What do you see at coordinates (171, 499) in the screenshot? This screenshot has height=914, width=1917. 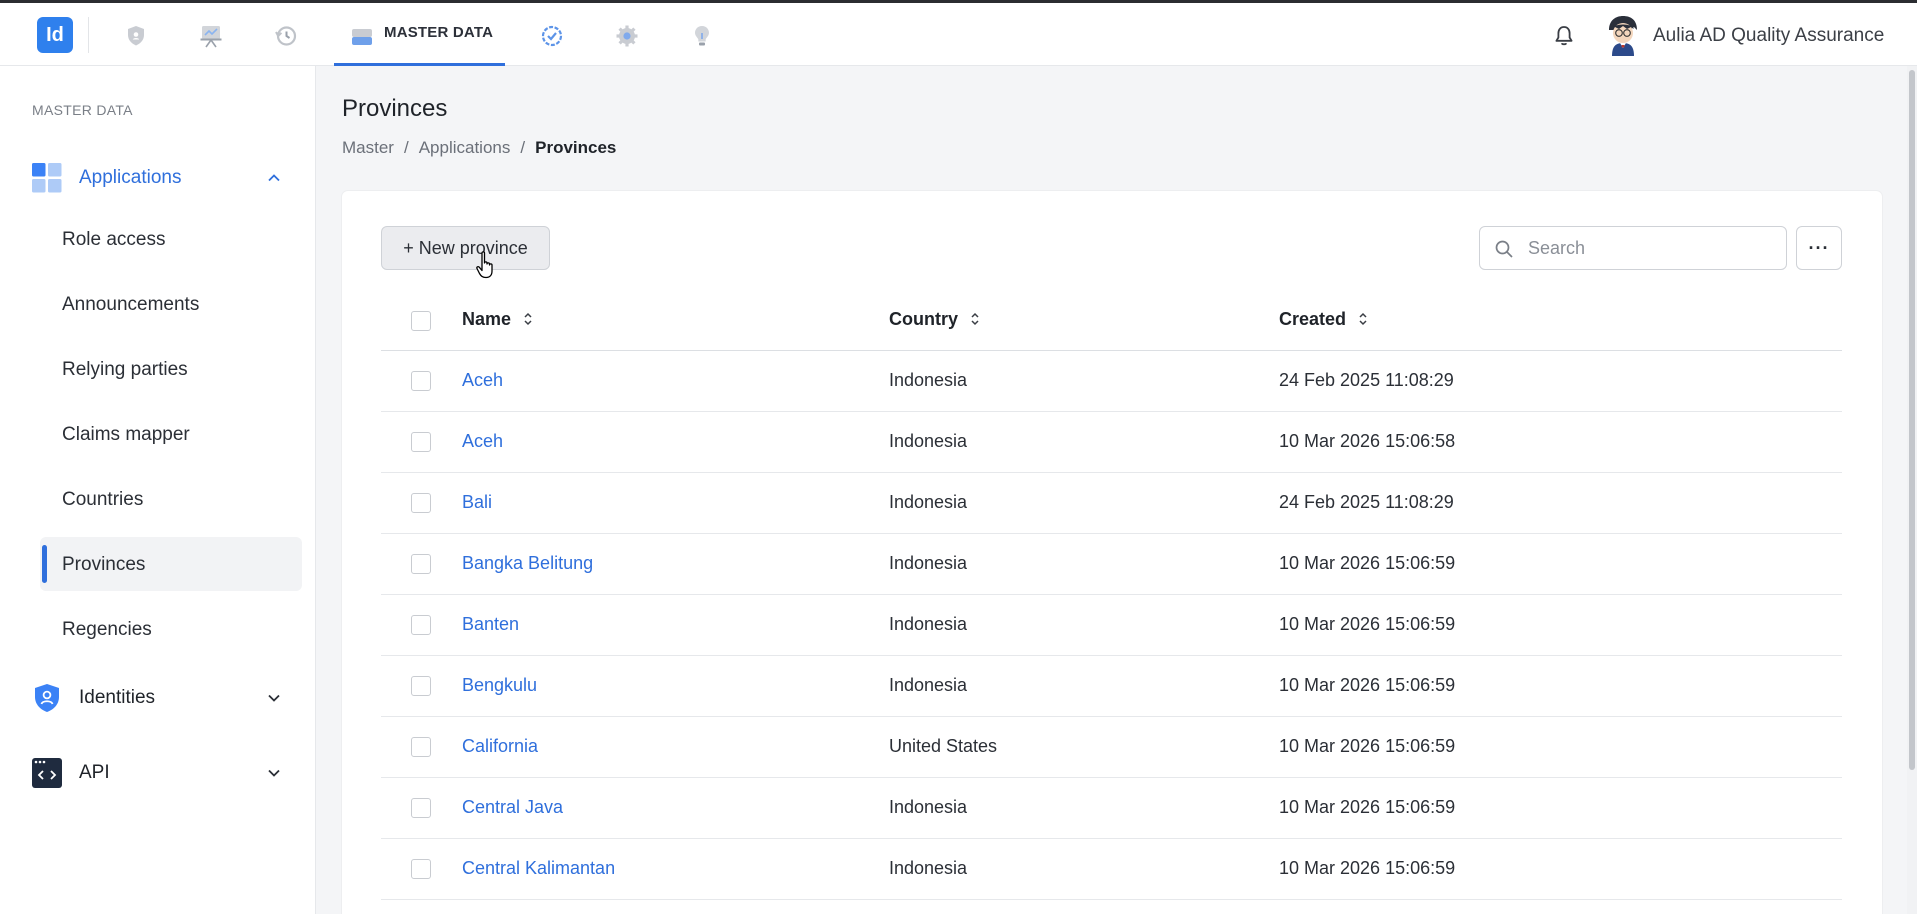 I see `sidebar-item-countries: Countries` at bounding box center [171, 499].